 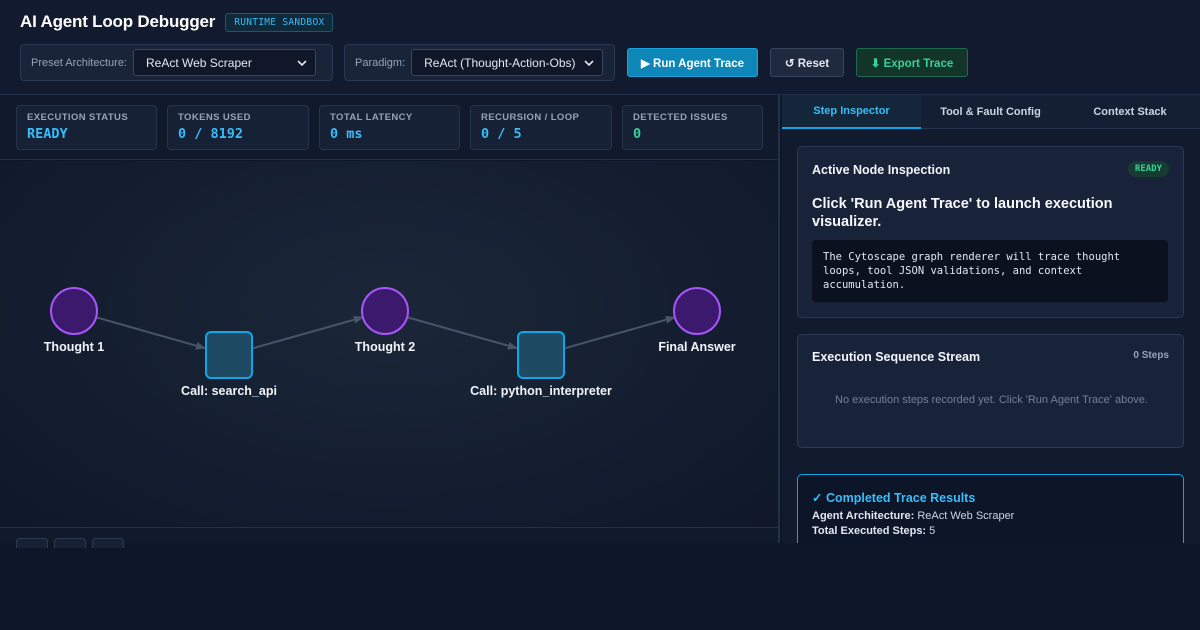 I want to click on metric-label: TOTAL LATENCY, so click(x=371, y=117).